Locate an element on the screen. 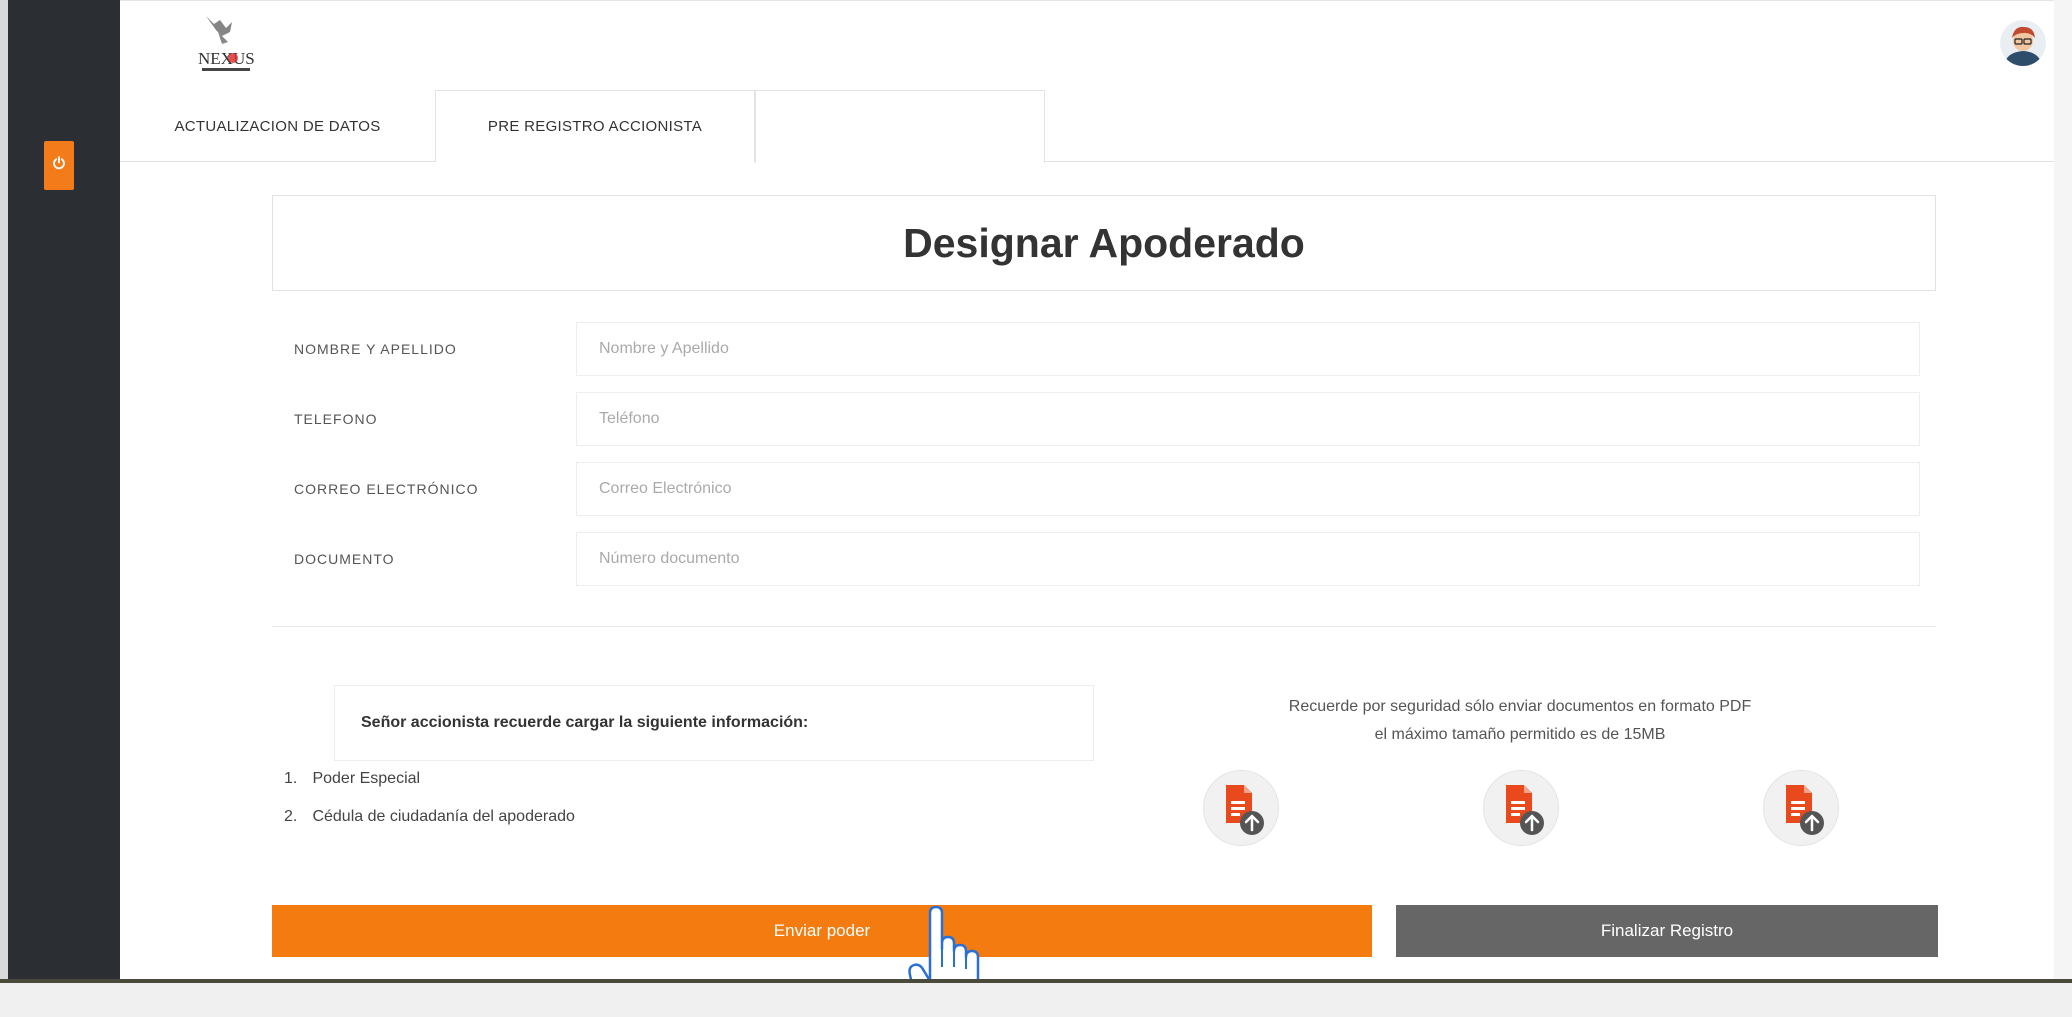  form-divider is located at coordinates (1104, 626).